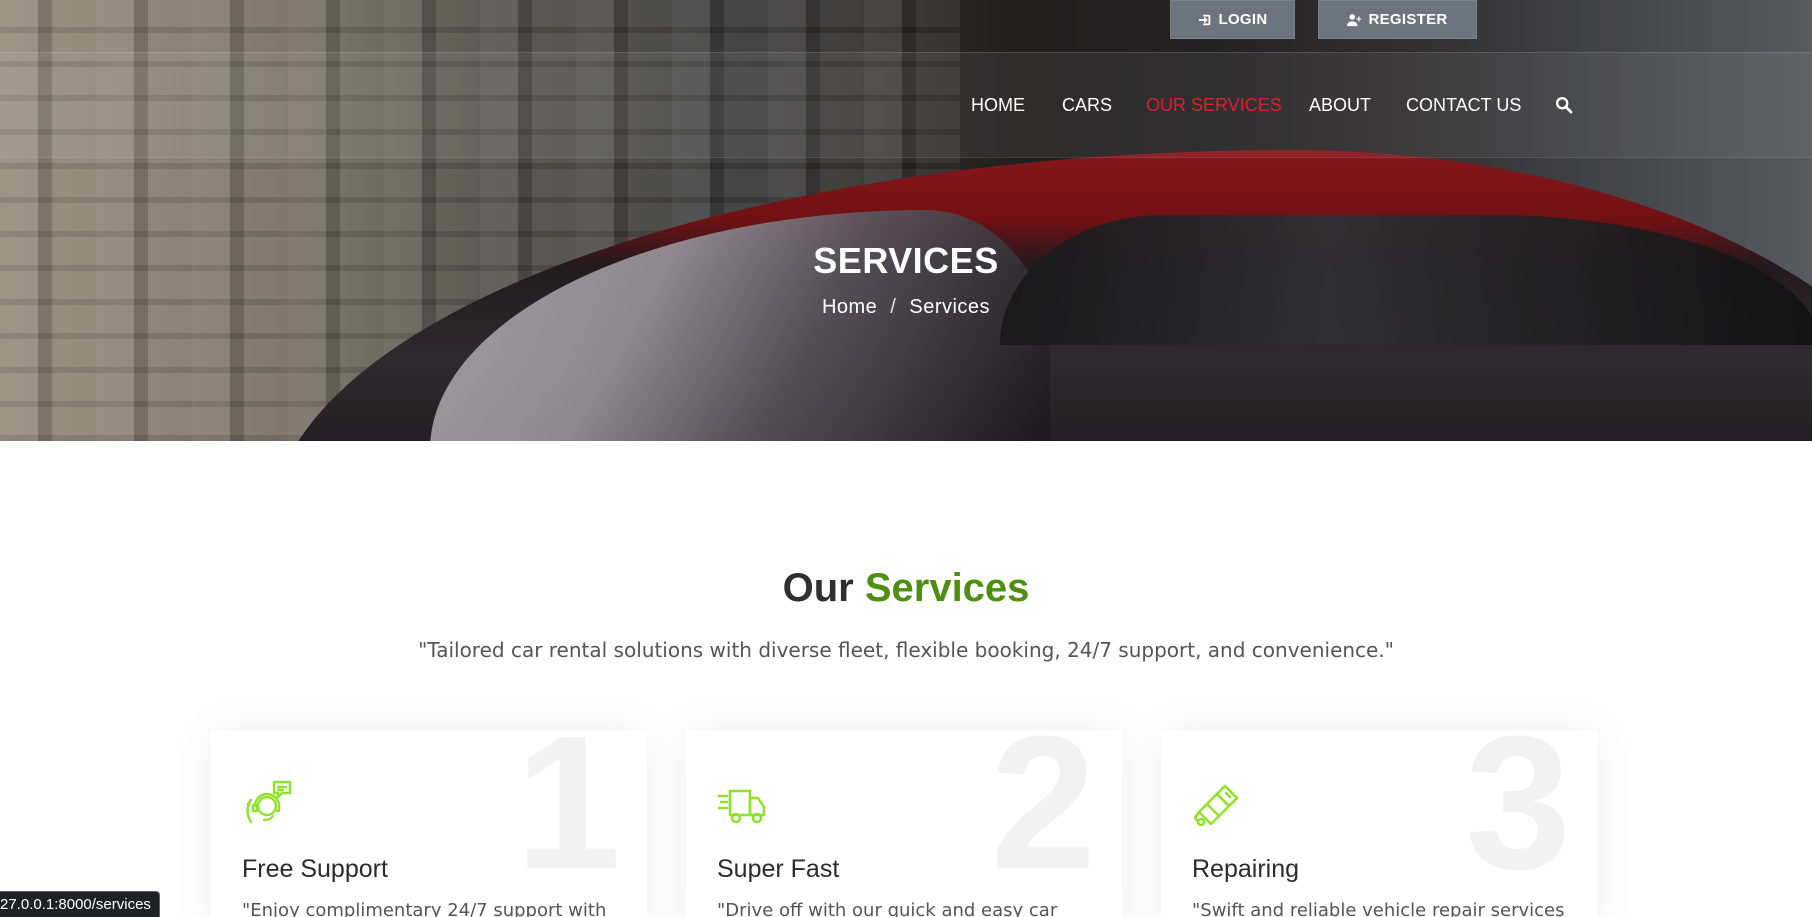 This screenshot has width=1812, height=917. What do you see at coordinates (998, 105) in the screenshot?
I see `nav-home: HOME` at bounding box center [998, 105].